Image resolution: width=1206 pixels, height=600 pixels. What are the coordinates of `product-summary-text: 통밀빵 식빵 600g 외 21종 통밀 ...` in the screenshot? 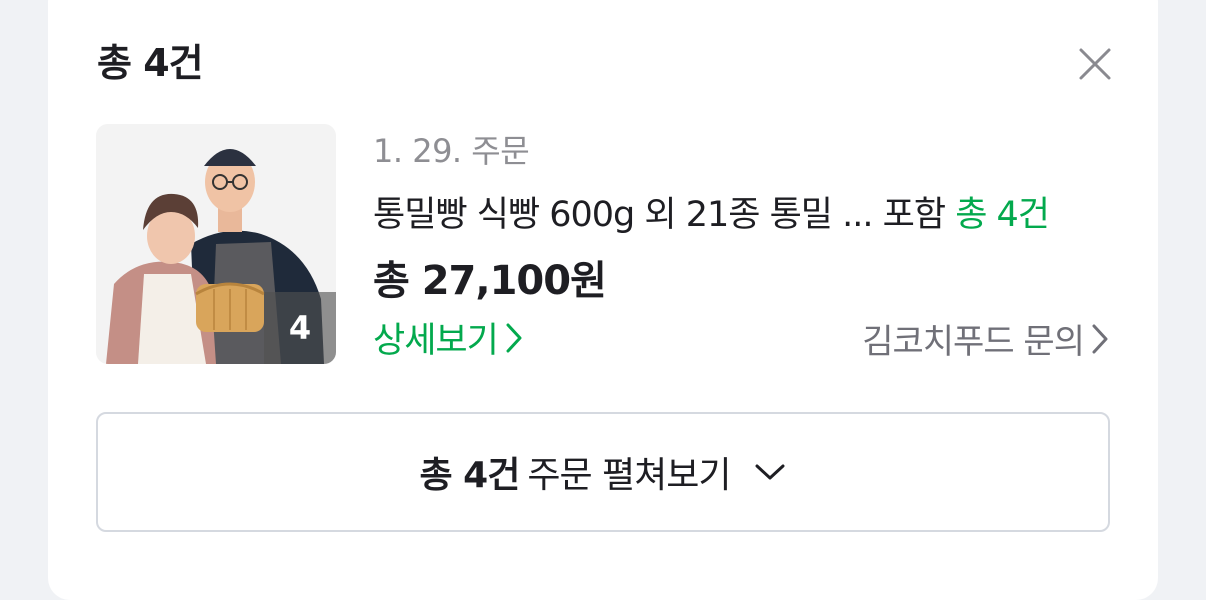 It's located at (623, 215).